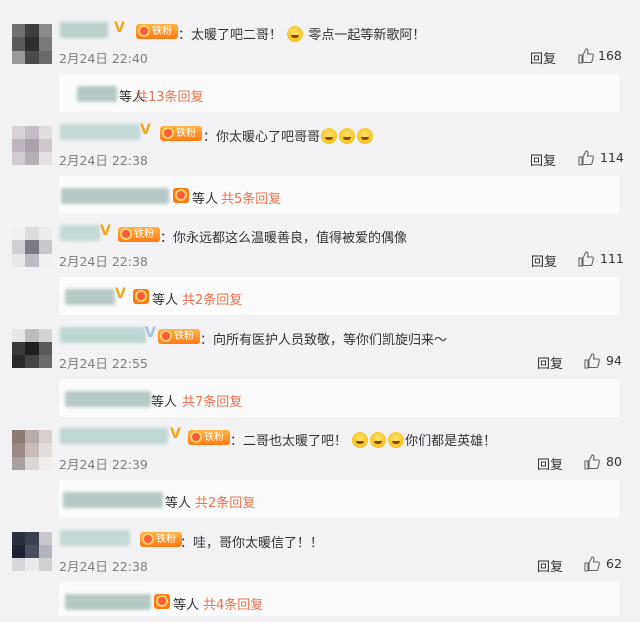 This screenshot has width=640, height=622. Describe the element at coordinates (339, 598) in the screenshot. I see `sub-replies: 等人 共4条回复` at that location.